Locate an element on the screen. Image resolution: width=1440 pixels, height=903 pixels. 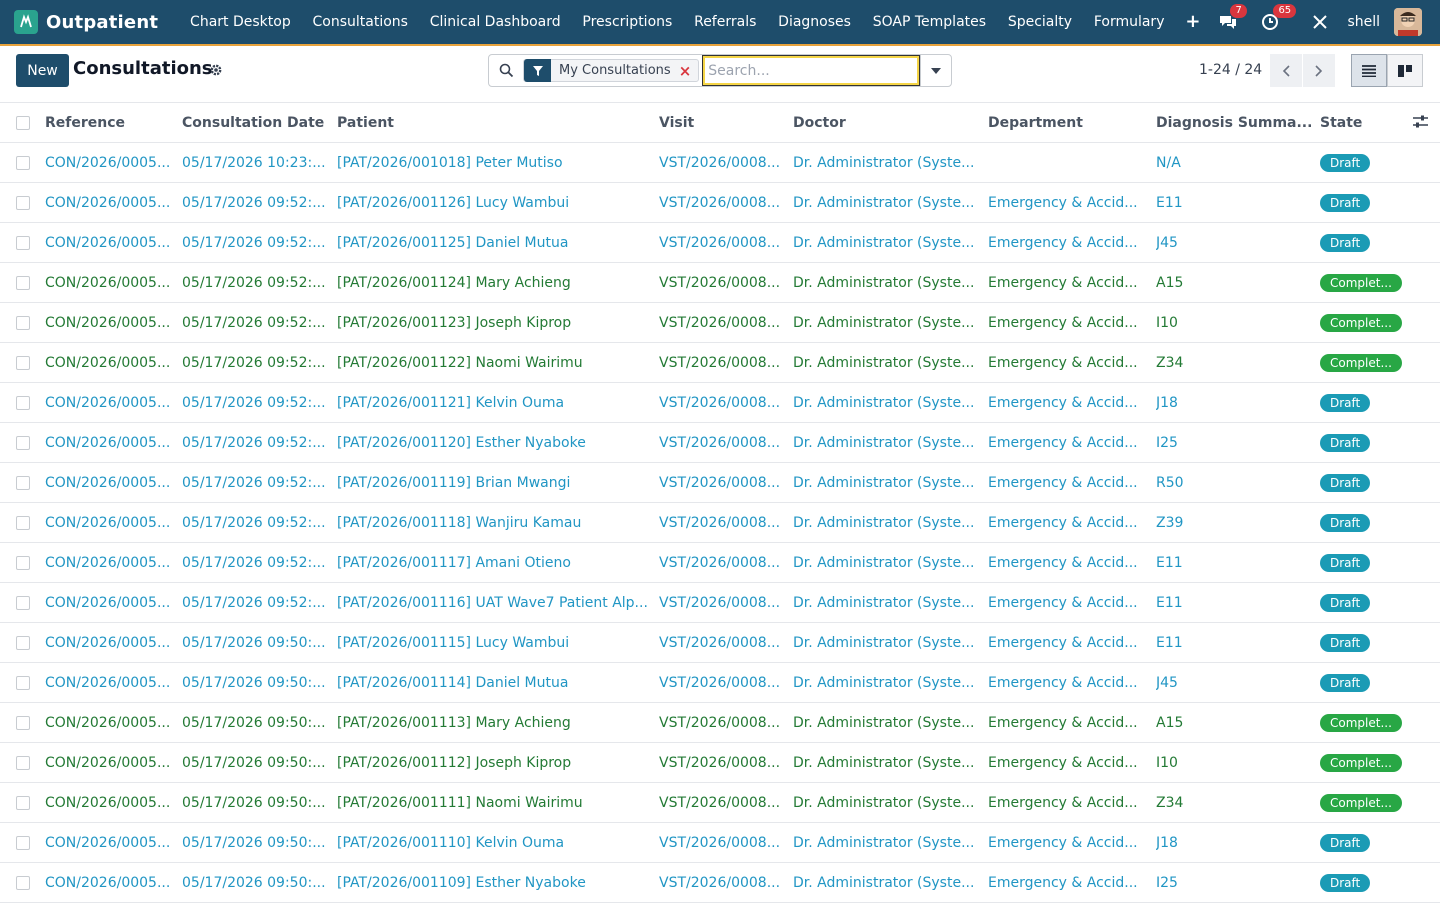
menu-consultations: Consultations is located at coordinates (360, 22).